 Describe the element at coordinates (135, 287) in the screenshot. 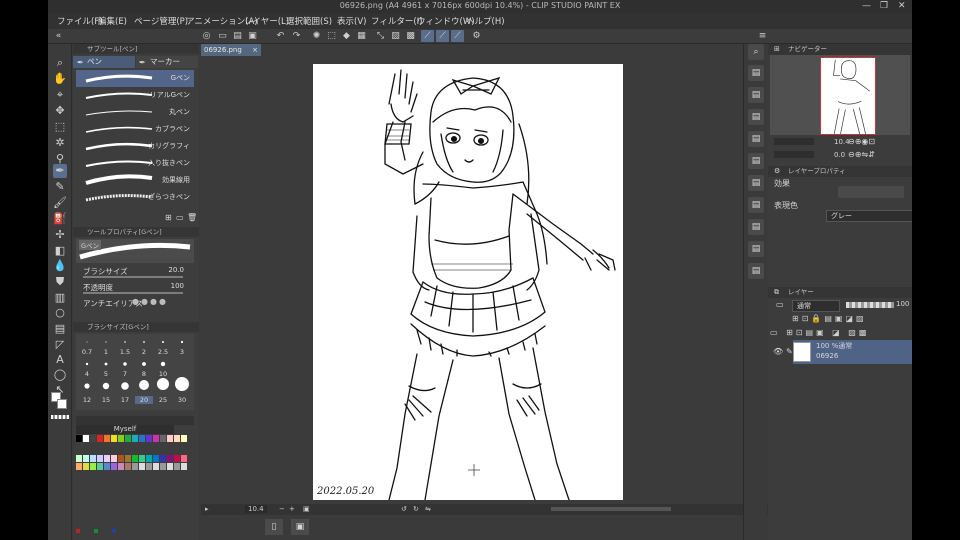

I see `opacity-property: 不透明度 100` at that location.